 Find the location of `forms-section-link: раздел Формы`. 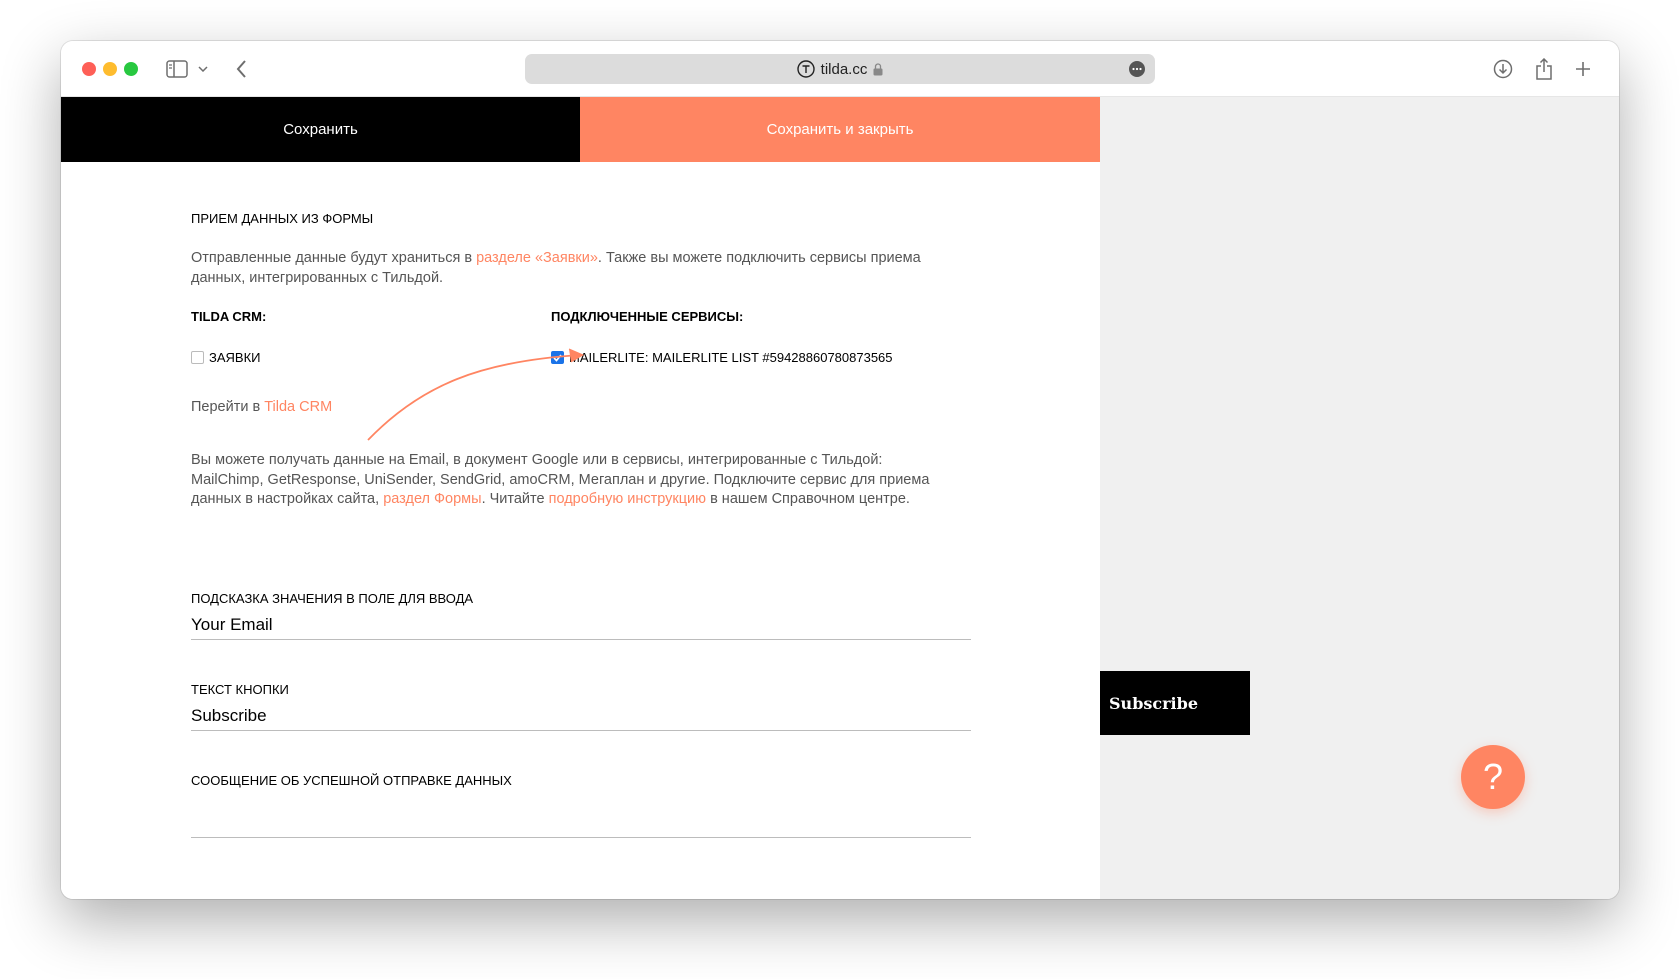

forms-section-link: раздел Формы is located at coordinates (432, 499).